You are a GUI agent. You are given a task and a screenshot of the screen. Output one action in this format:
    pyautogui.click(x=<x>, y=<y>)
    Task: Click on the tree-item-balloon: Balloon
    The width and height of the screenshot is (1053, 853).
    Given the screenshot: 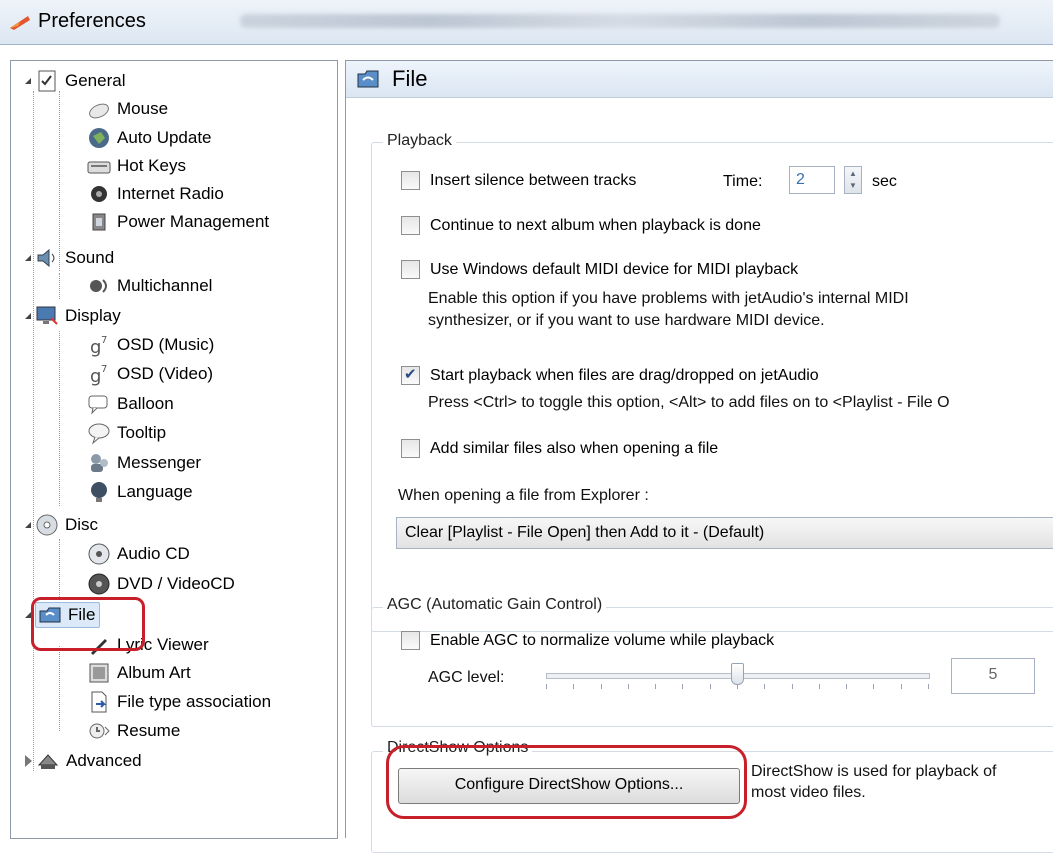 What is the action you would take?
    pyautogui.click(x=130, y=404)
    